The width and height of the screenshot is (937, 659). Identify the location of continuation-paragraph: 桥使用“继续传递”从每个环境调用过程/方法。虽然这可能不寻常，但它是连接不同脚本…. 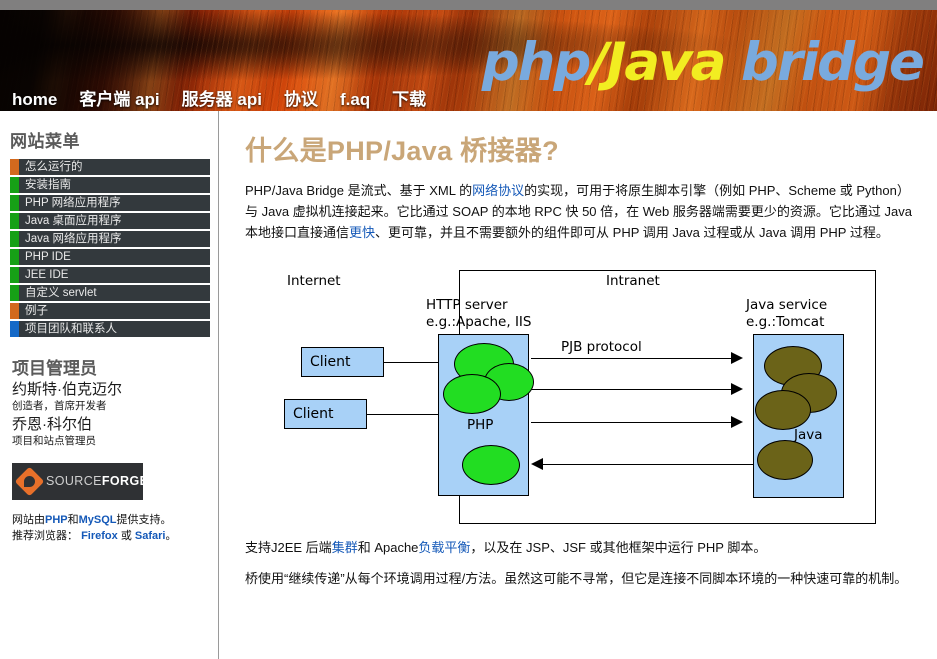
(576, 579).